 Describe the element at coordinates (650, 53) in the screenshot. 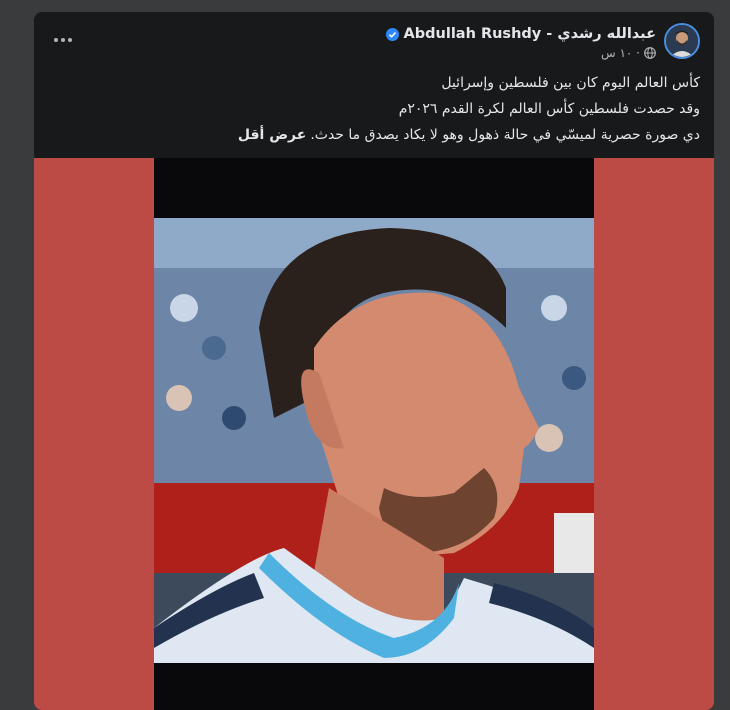

I see `globe-icon` at that location.